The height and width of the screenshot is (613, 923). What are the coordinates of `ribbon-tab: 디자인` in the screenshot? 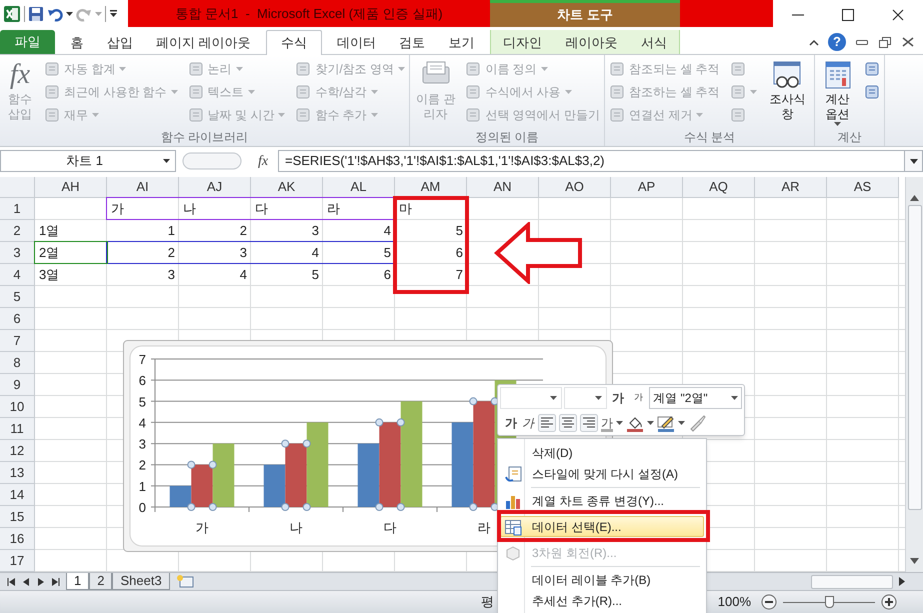 It's located at (522, 42).